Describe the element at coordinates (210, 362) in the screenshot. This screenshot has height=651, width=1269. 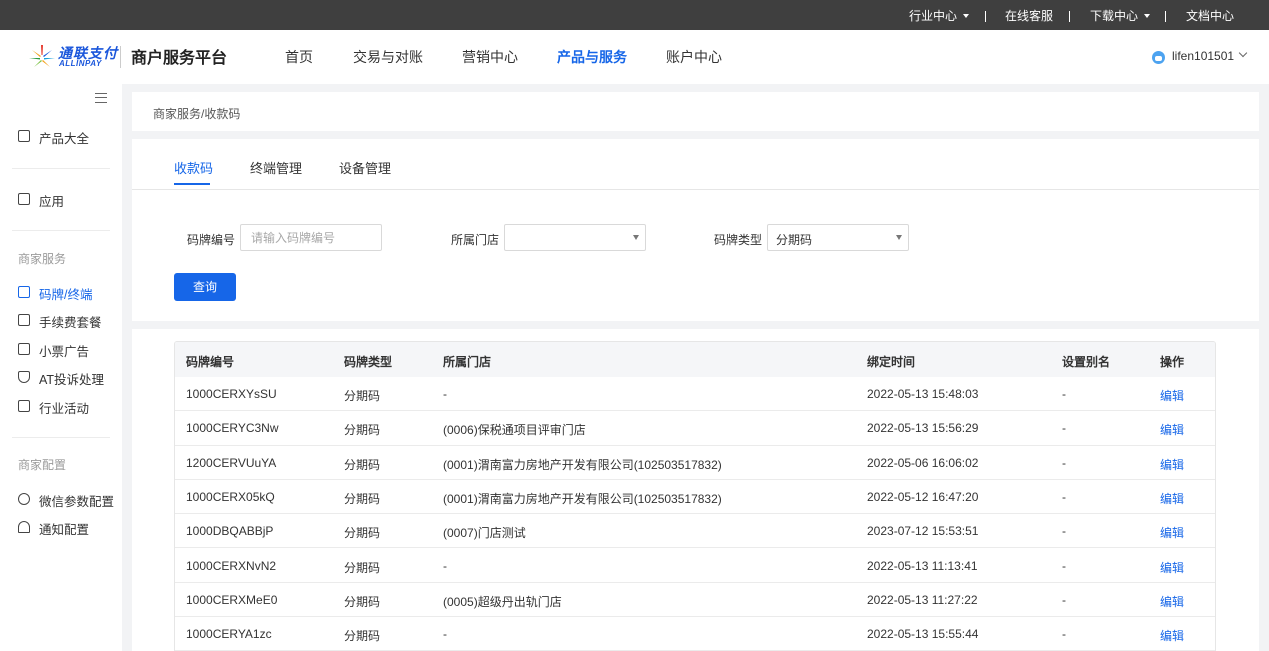
I see `column-header-code-no: 码牌编号` at that location.